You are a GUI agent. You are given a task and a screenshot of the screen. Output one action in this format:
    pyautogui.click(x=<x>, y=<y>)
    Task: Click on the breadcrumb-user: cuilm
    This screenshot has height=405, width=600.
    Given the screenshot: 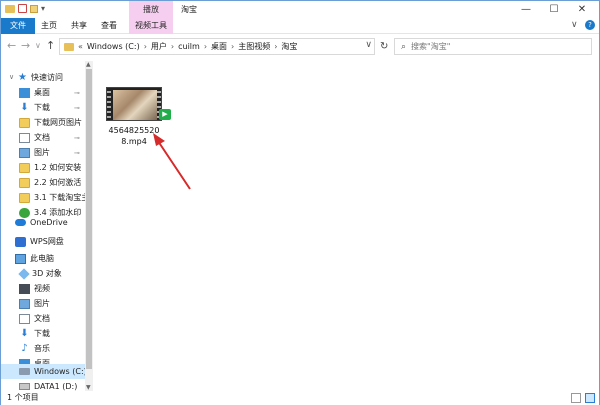 What is the action you would take?
    pyautogui.click(x=189, y=46)
    